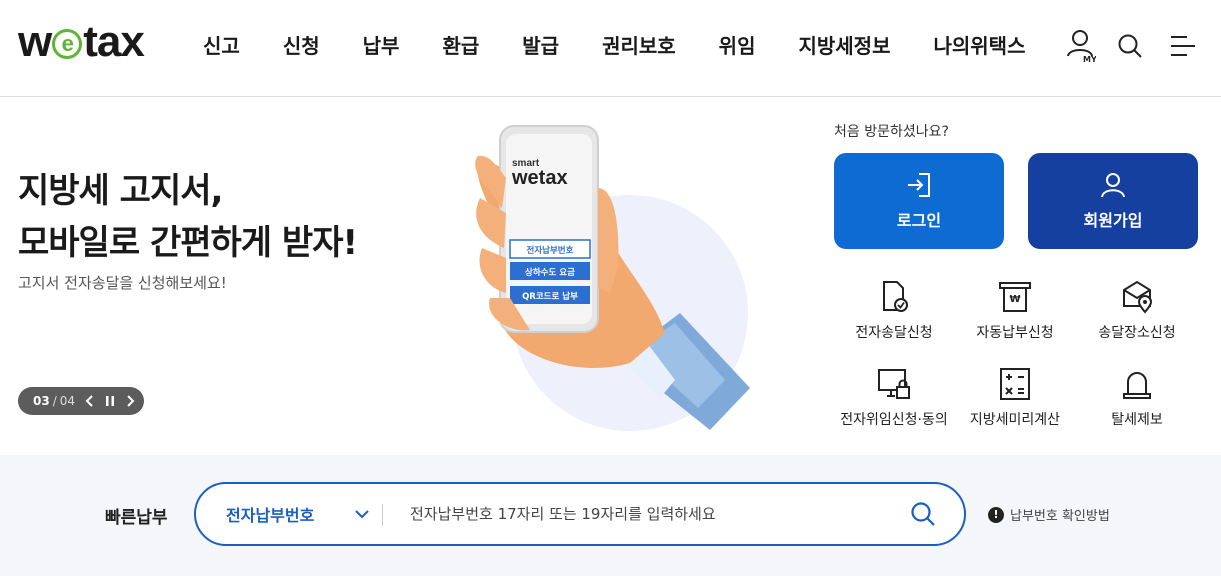 This screenshot has width=1221, height=576. Describe the element at coordinates (1113, 201) in the screenshot. I see `join-button: 회원가입` at that location.